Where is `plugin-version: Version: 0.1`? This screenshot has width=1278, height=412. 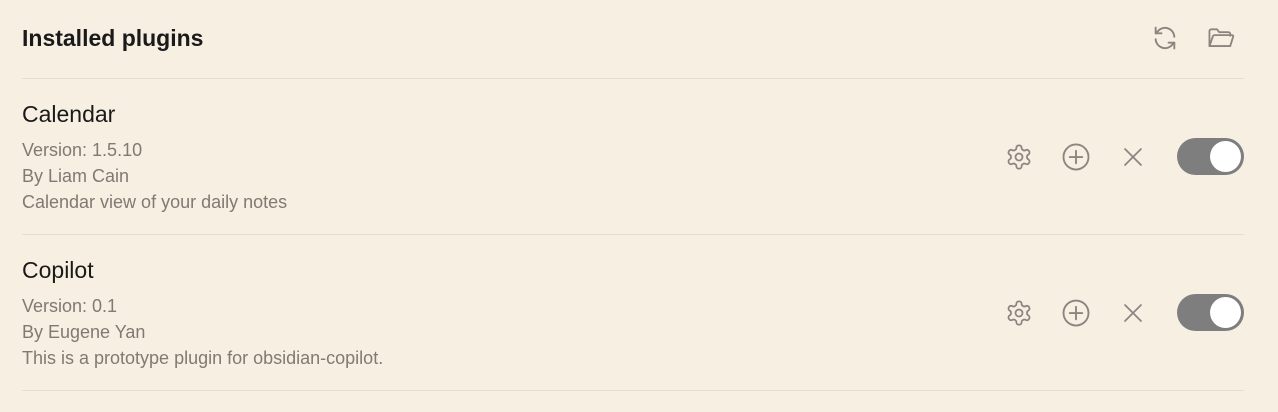
plugin-version: Version: 0.1 is located at coordinates (70, 305).